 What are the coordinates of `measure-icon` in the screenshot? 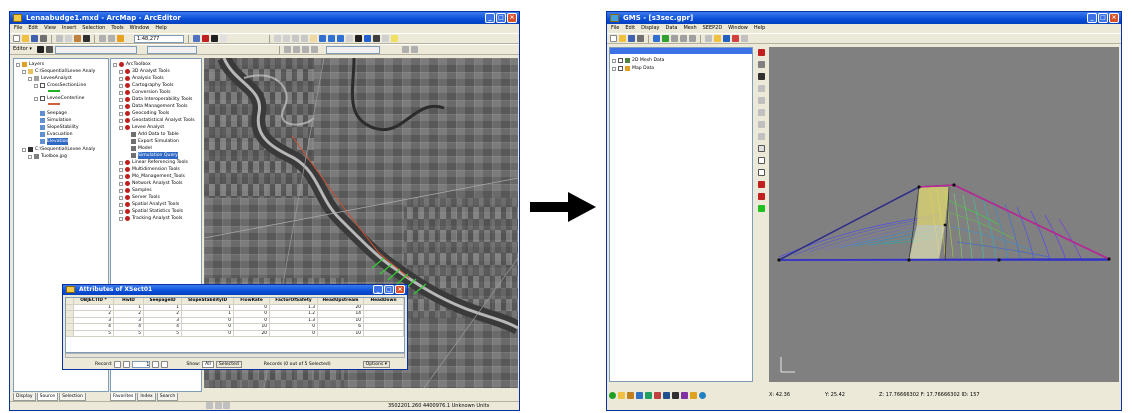 It's located at (385, 38).